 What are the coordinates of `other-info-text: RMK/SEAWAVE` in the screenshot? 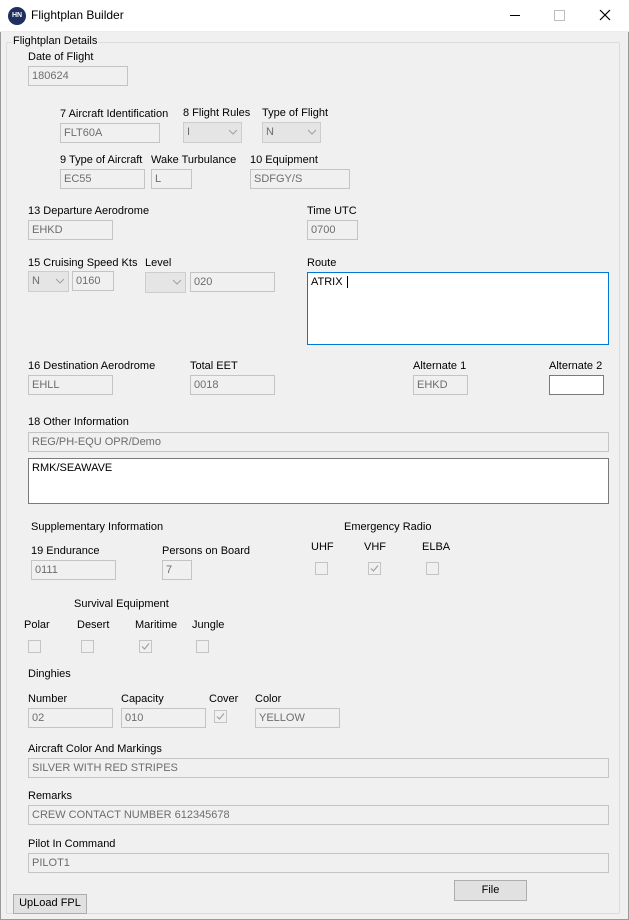 It's located at (72, 468).